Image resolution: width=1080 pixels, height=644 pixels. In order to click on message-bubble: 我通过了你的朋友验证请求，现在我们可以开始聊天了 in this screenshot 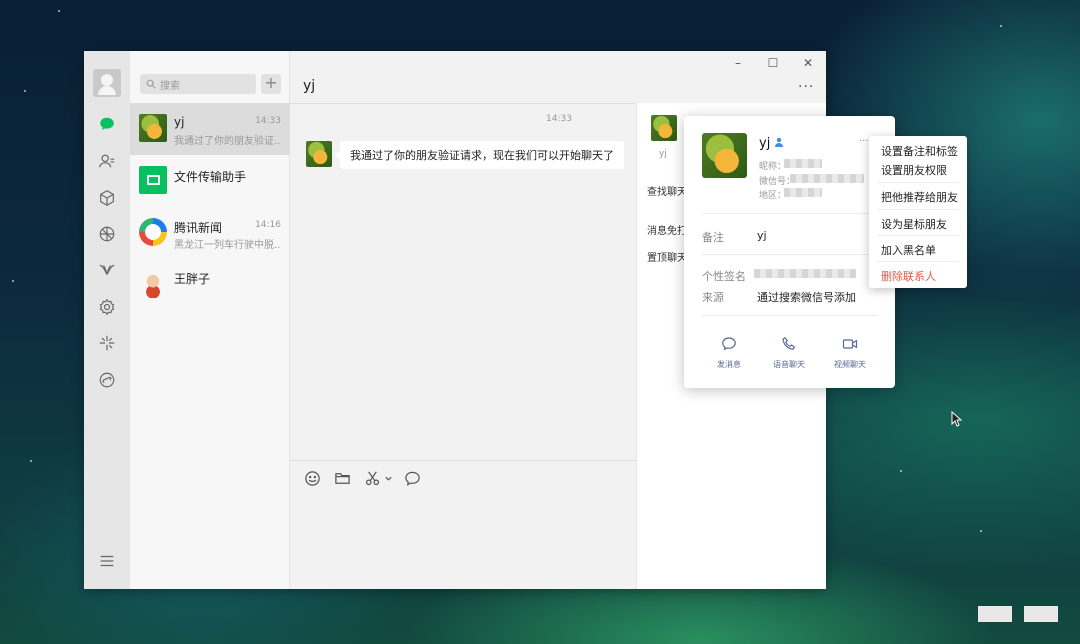, I will do `click(479, 155)`.